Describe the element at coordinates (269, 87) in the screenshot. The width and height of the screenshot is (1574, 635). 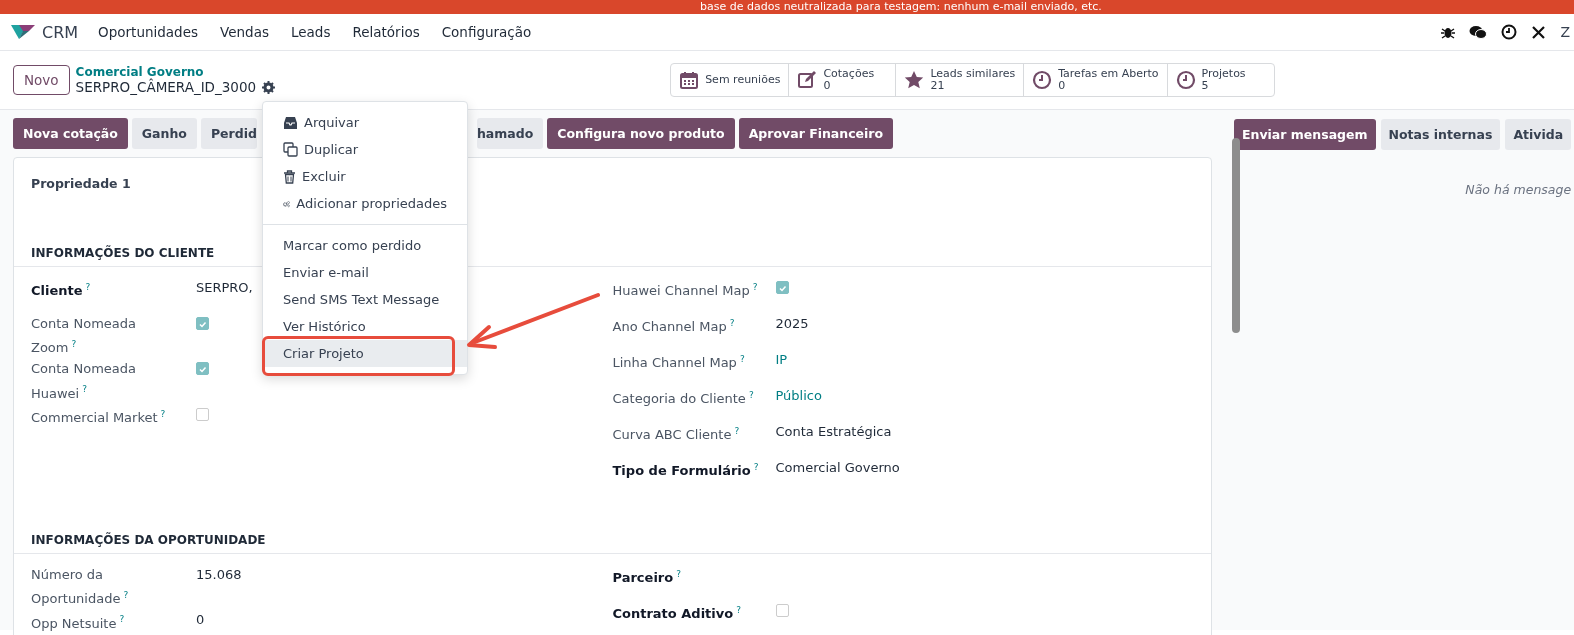
I see `settings-icon` at that location.